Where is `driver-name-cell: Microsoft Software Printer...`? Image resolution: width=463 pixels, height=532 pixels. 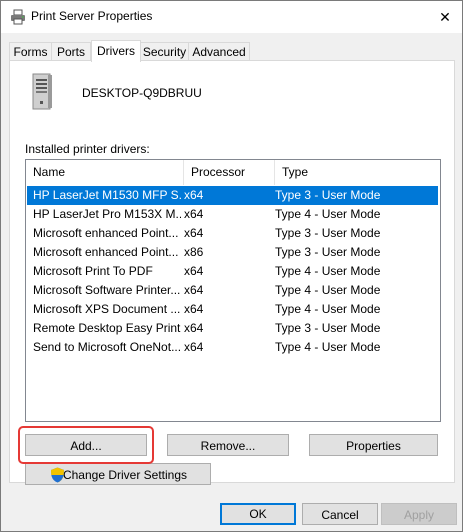 driver-name-cell: Microsoft Software Printer... is located at coordinates (107, 290).